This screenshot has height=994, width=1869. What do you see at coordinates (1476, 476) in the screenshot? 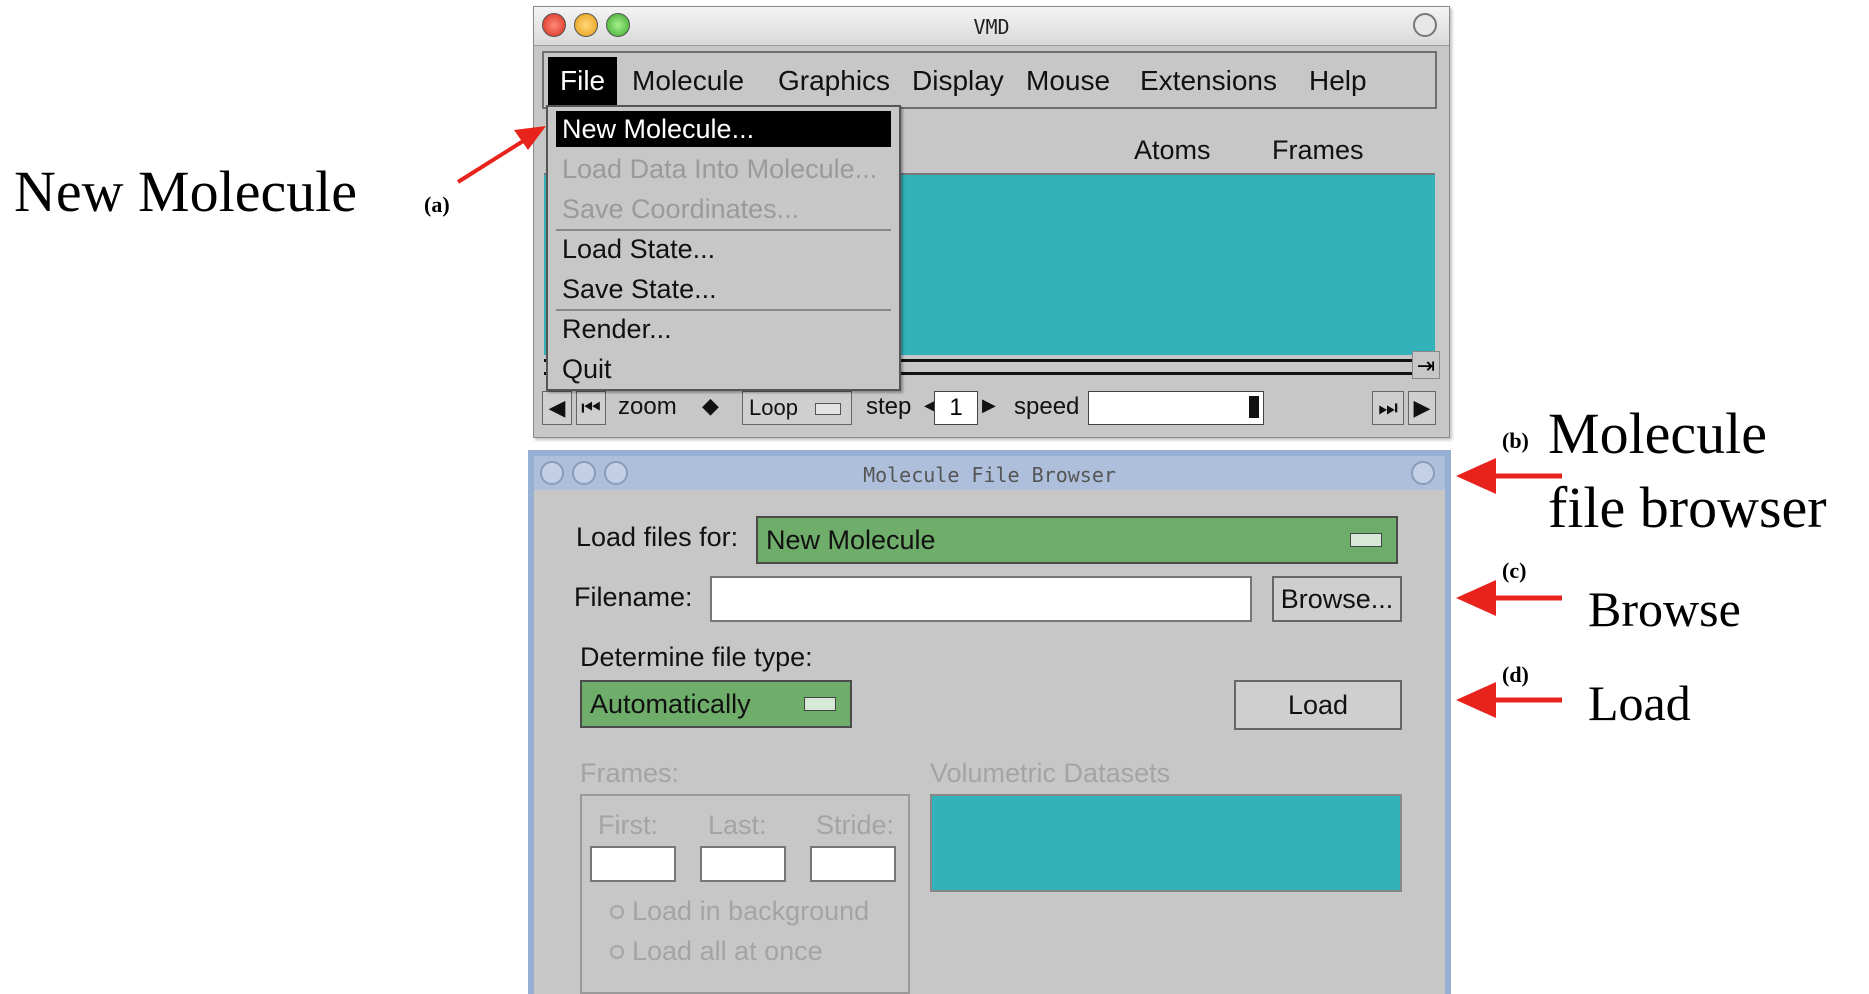
I see `arrow-b-head-icon` at bounding box center [1476, 476].